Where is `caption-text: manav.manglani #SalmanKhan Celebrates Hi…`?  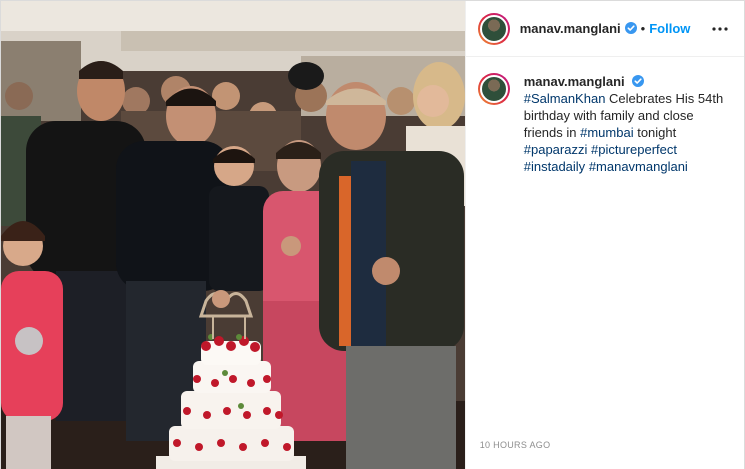
caption-text: manav.manglani #SalmanKhan Celebrates Hi… is located at coordinates (624, 124).